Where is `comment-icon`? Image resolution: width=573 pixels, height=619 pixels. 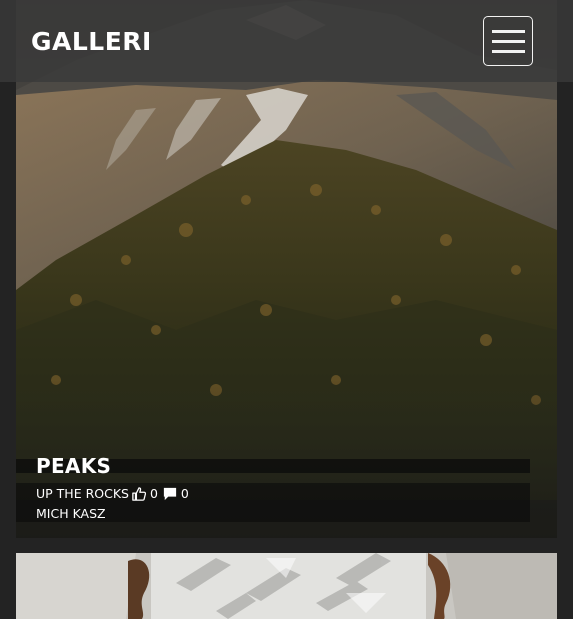 comment-icon is located at coordinates (170, 494).